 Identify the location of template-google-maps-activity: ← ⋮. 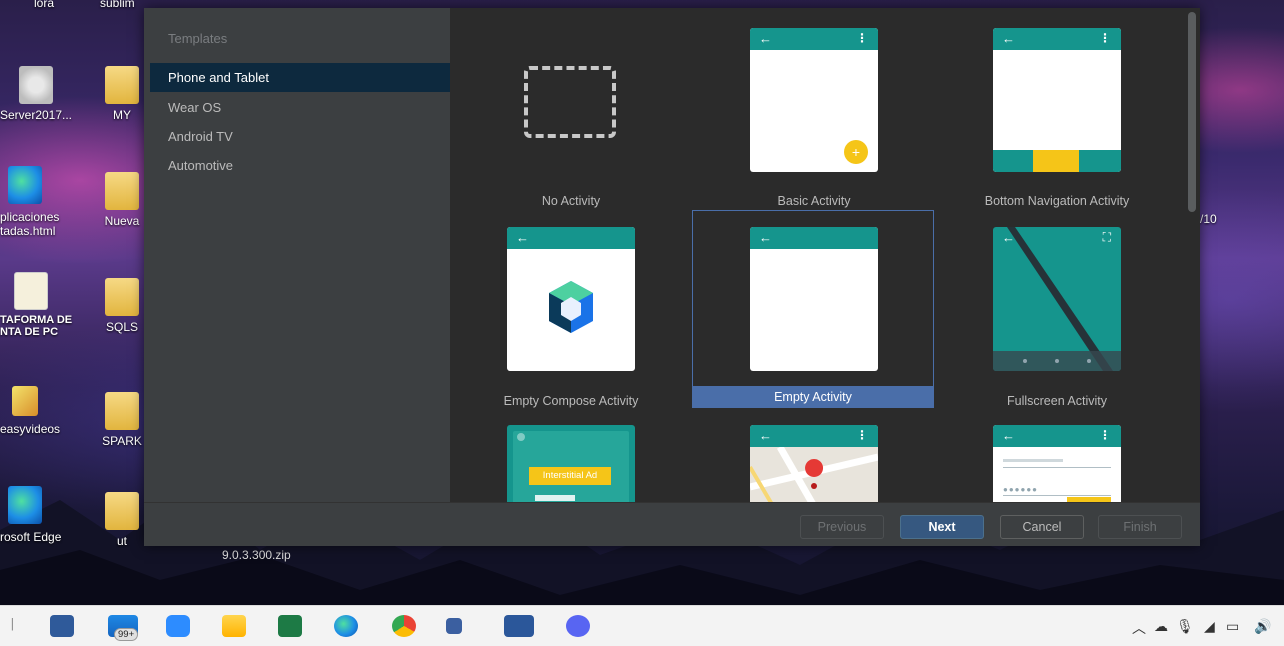
(814, 456).